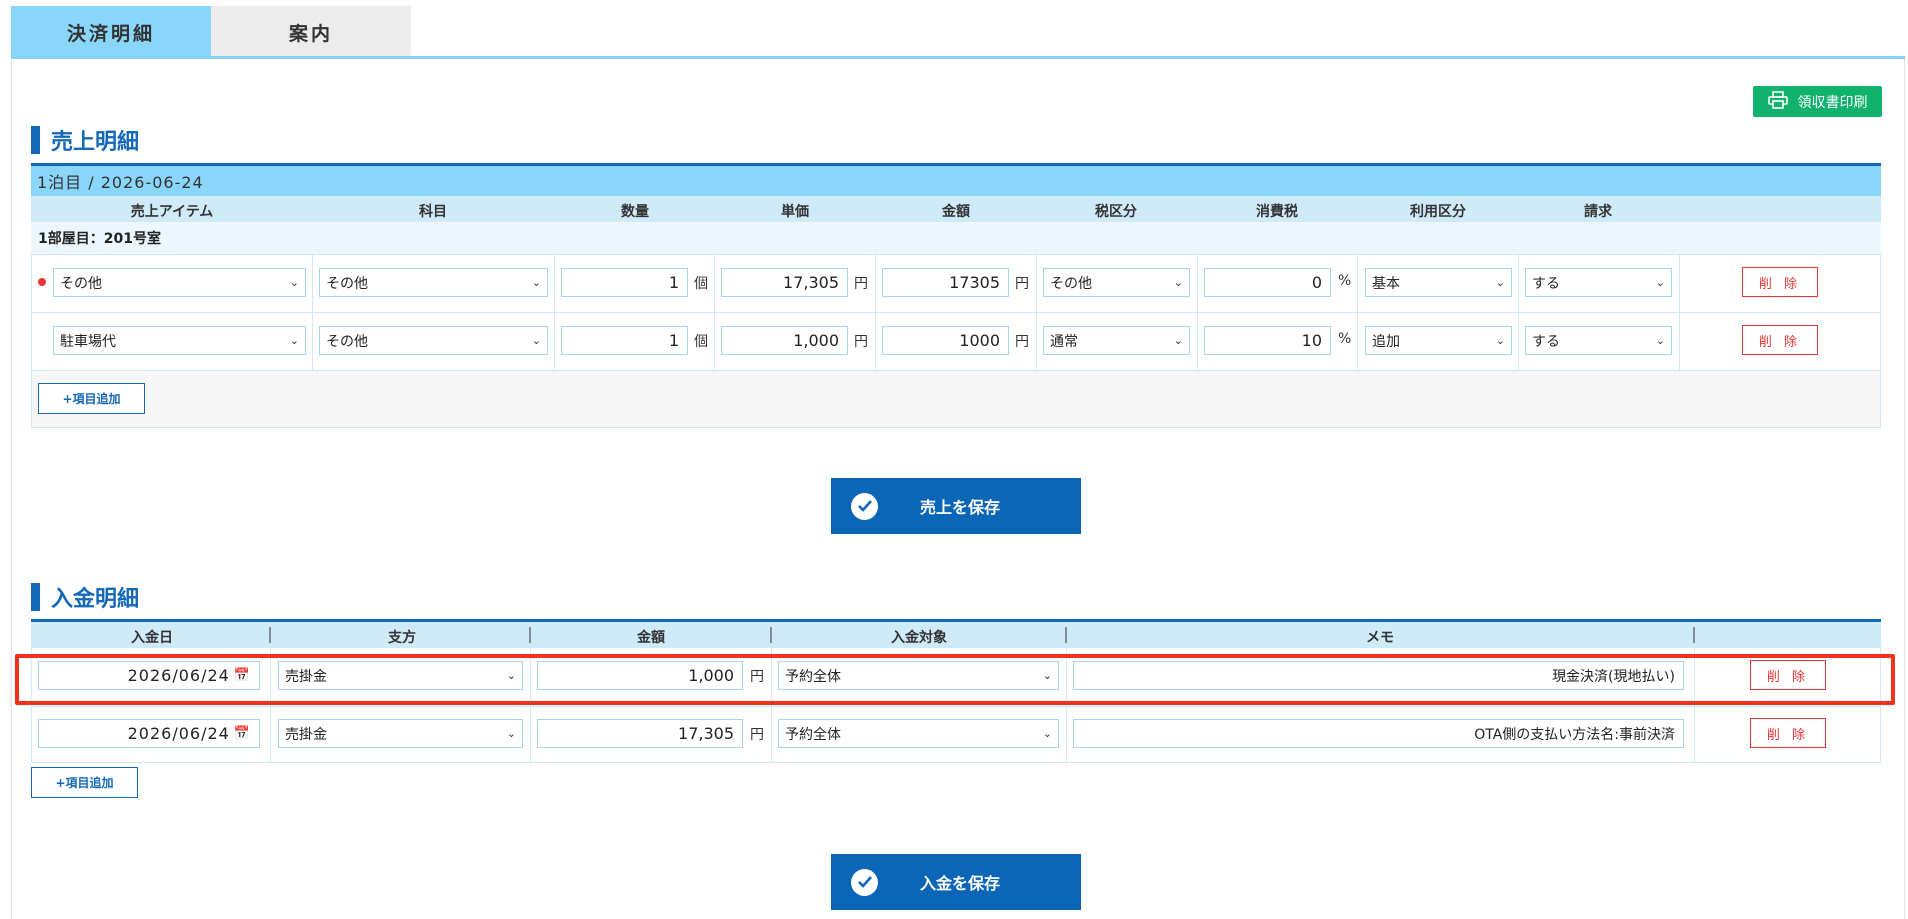 The width and height of the screenshot is (1908, 919). What do you see at coordinates (864, 506) in the screenshot?
I see `check-icon` at bounding box center [864, 506].